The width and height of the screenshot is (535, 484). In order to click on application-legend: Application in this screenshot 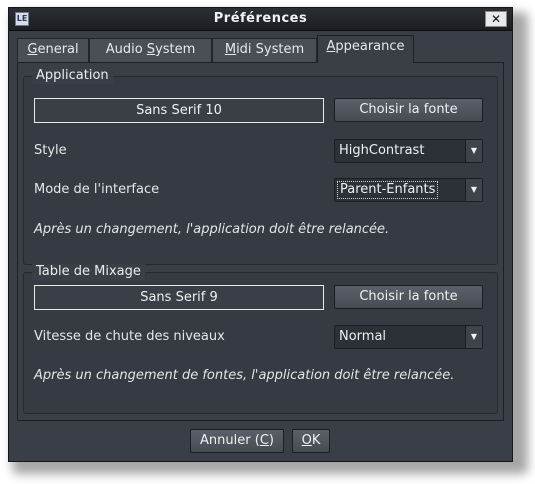, I will do `click(72, 76)`.